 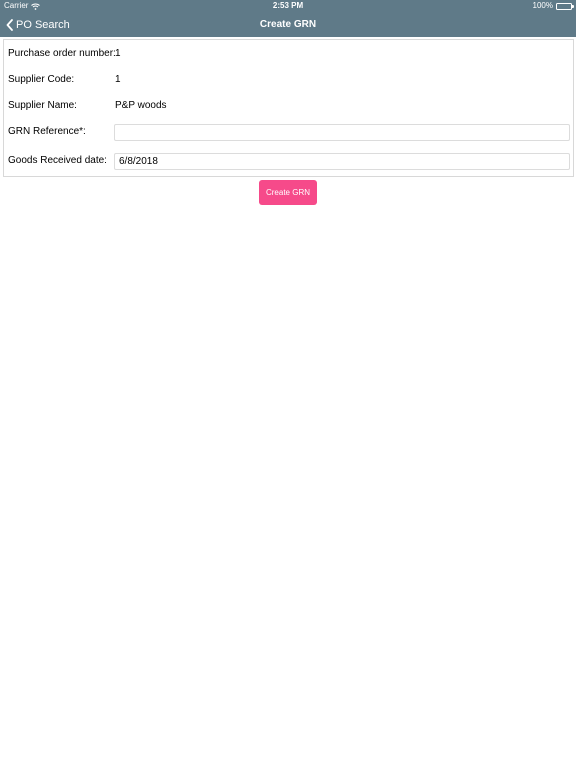 What do you see at coordinates (47, 131) in the screenshot?
I see `grn-reference-label: GRN Reference*:` at bounding box center [47, 131].